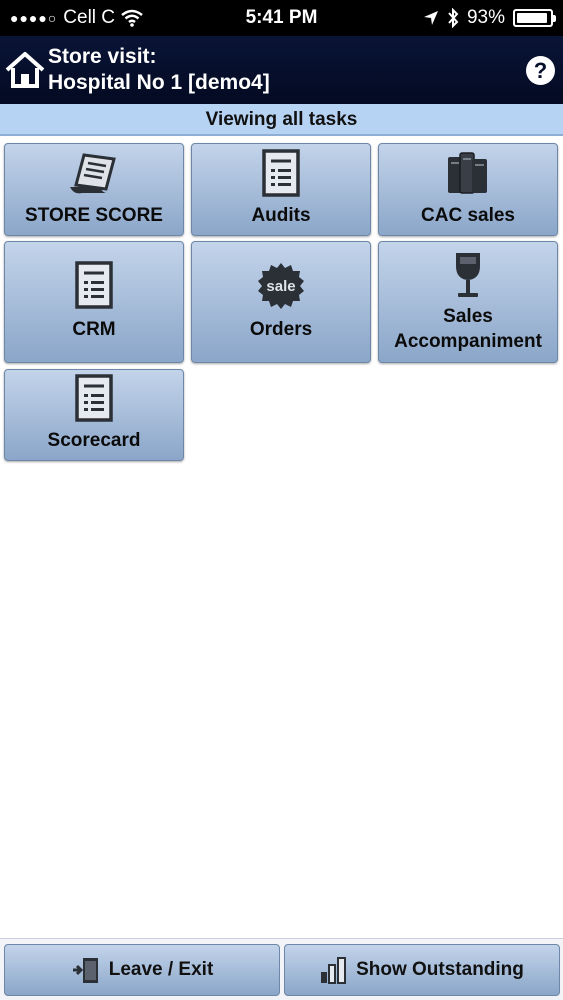 This screenshot has width=563, height=1000. What do you see at coordinates (468, 275) in the screenshot?
I see `wine-glass-icon` at bounding box center [468, 275].